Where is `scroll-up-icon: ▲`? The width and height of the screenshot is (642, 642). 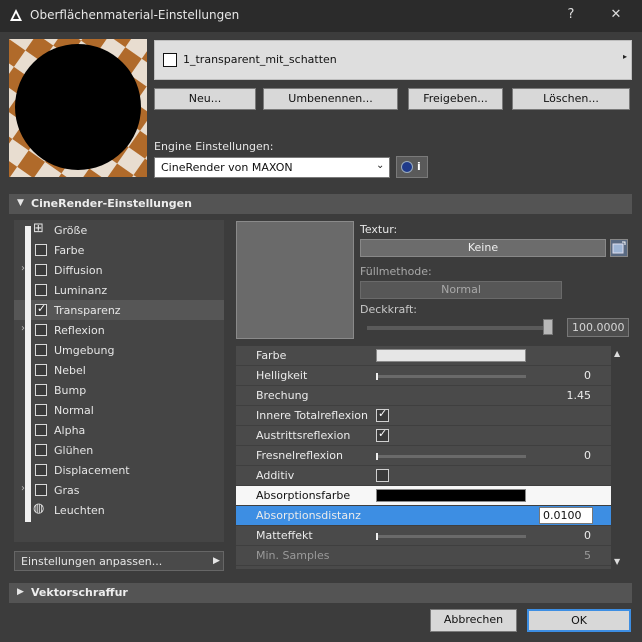
scroll-up-icon: ▲ is located at coordinates (617, 353).